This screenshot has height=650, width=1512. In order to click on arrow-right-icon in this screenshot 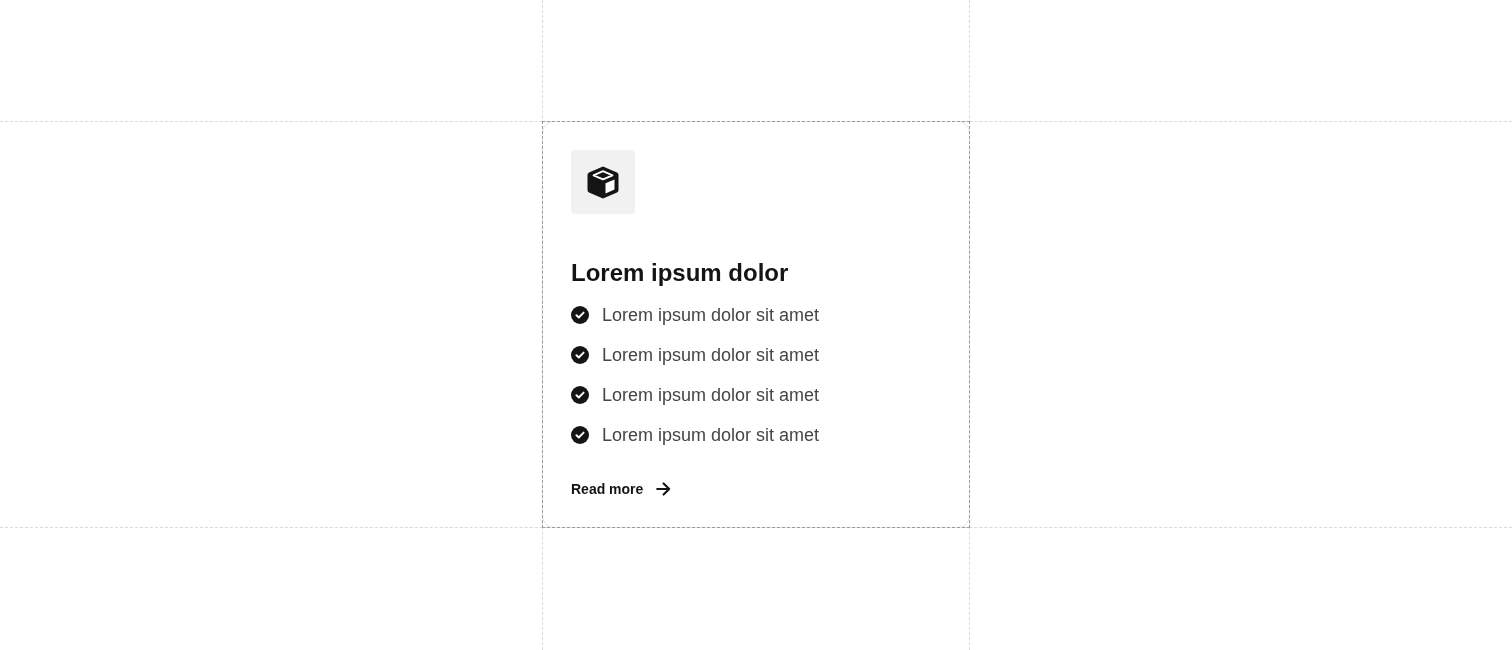, I will do `click(664, 489)`.